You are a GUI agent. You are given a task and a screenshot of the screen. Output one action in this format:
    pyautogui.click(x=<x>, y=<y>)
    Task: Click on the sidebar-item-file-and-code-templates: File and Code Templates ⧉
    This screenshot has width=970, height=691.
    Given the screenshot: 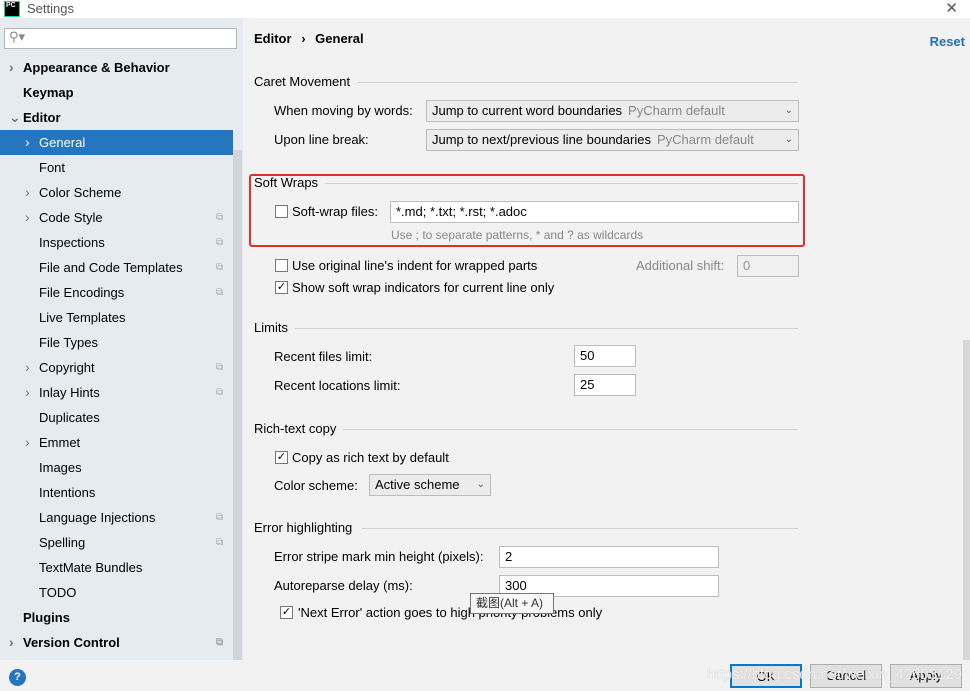 What is the action you would take?
    pyautogui.click(x=116, y=267)
    